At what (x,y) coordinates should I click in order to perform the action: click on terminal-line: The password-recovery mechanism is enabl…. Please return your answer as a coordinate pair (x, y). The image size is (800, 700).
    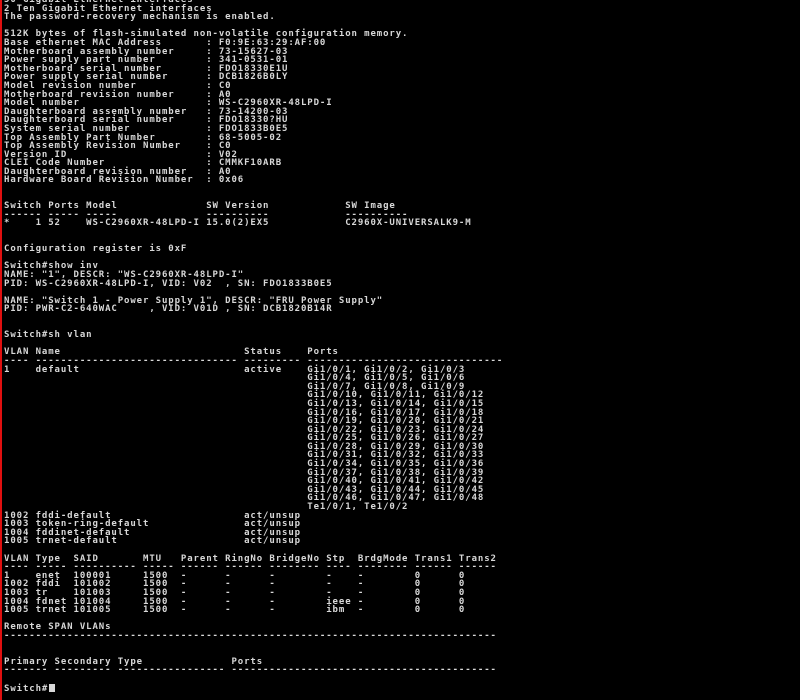
    Looking at the image, I should click on (140, 17).